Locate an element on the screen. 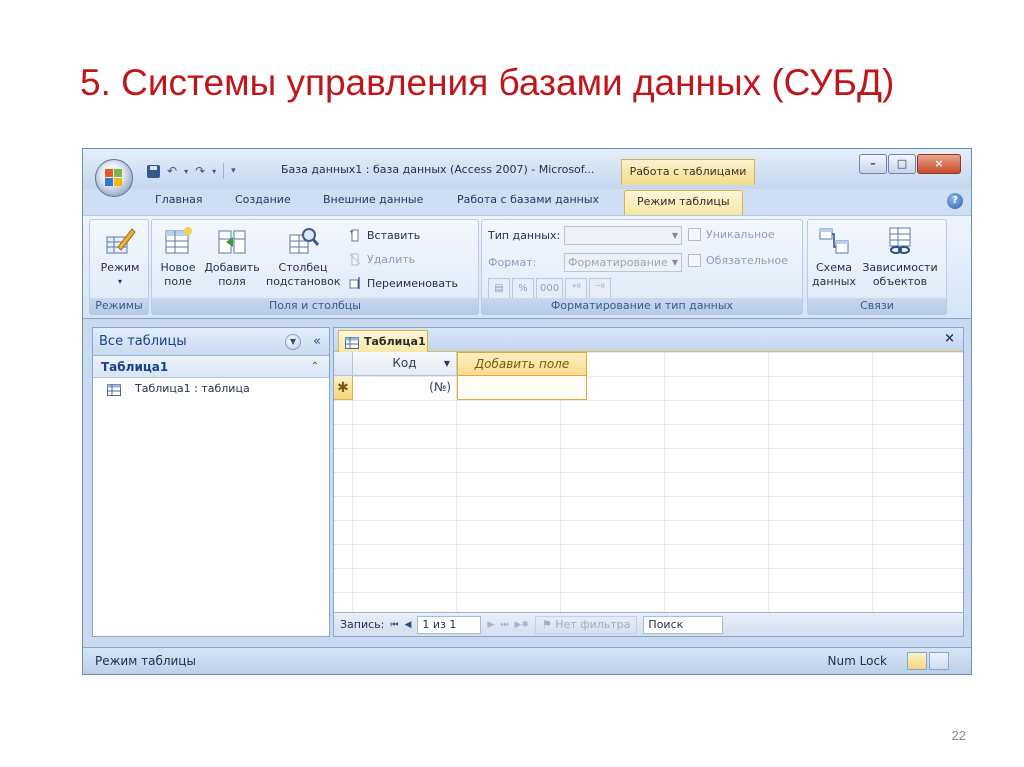 This screenshot has width=1024, height=767. cell-add-field-new is located at coordinates (522, 388).